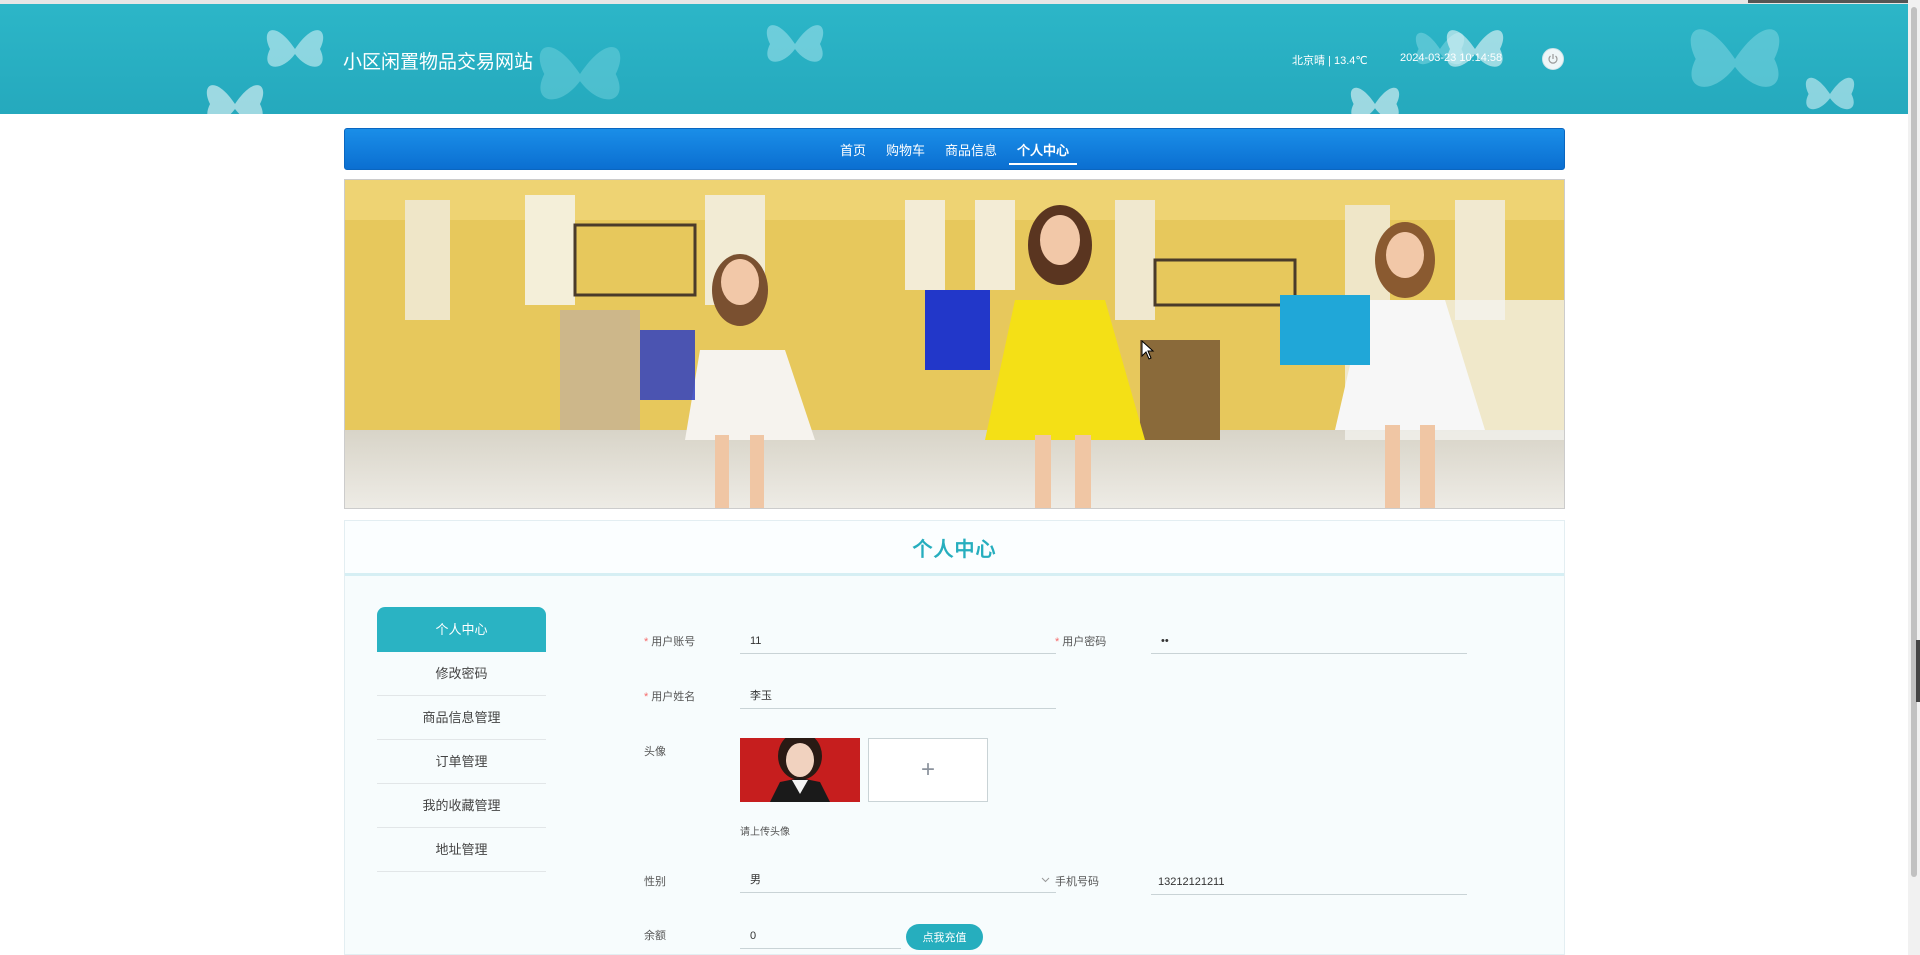 Image resolution: width=1920 pixels, height=955 pixels. I want to click on avatar-hint: 请上传头像, so click(765, 832).